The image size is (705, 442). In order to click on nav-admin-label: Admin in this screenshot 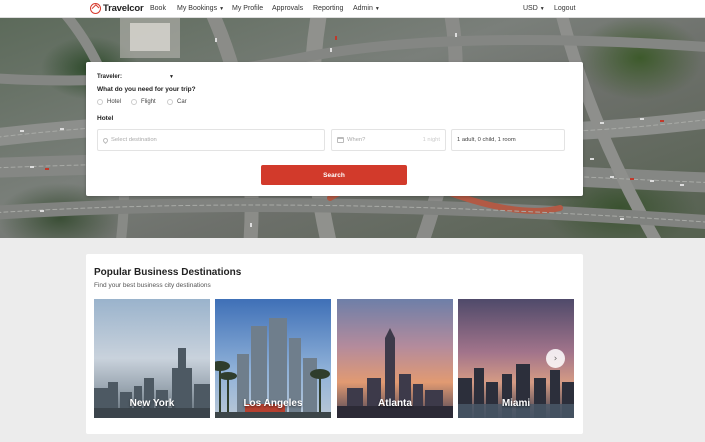, I will do `click(363, 8)`.